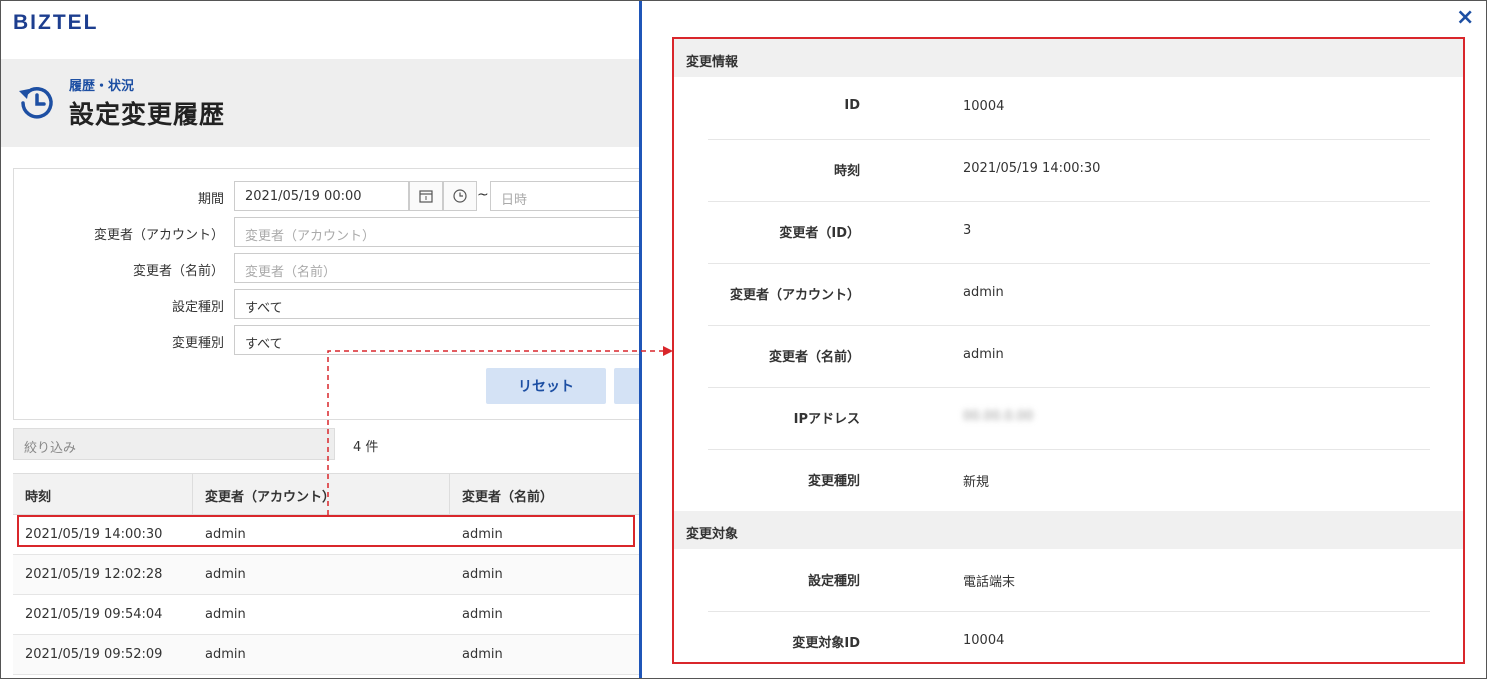  What do you see at coordinates (1069, 636) in the screenshot?
I see `detail-row-target-id: 変更対象ID 10004` at bounding box center [1069, 636].